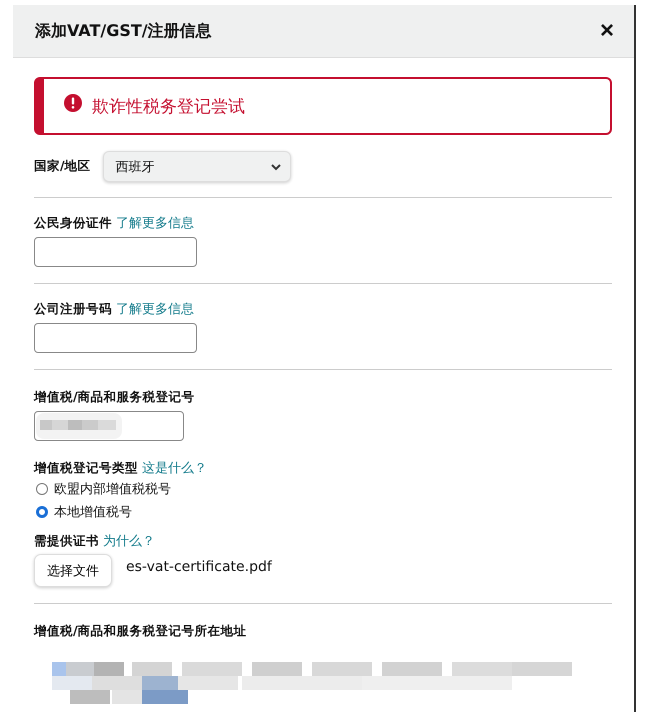 The width and height of the screenshot is (656, 712). Describe the element at coordinates (199, 566) in the screenshot. I see `file-name: es-vat-certificate.pdf` at that location.